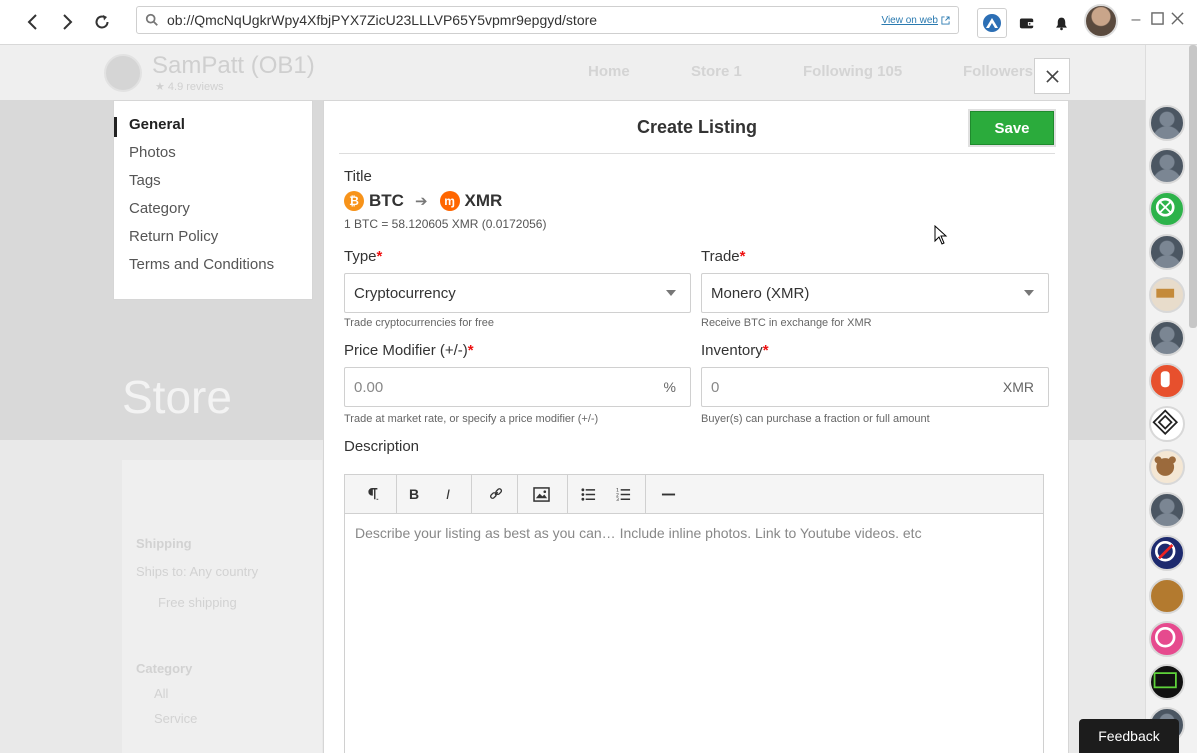 This screenshot has height=753, width=1197. I want to click on price-modifier-label: Price Modifier (+/-)*, so click(409, 350).